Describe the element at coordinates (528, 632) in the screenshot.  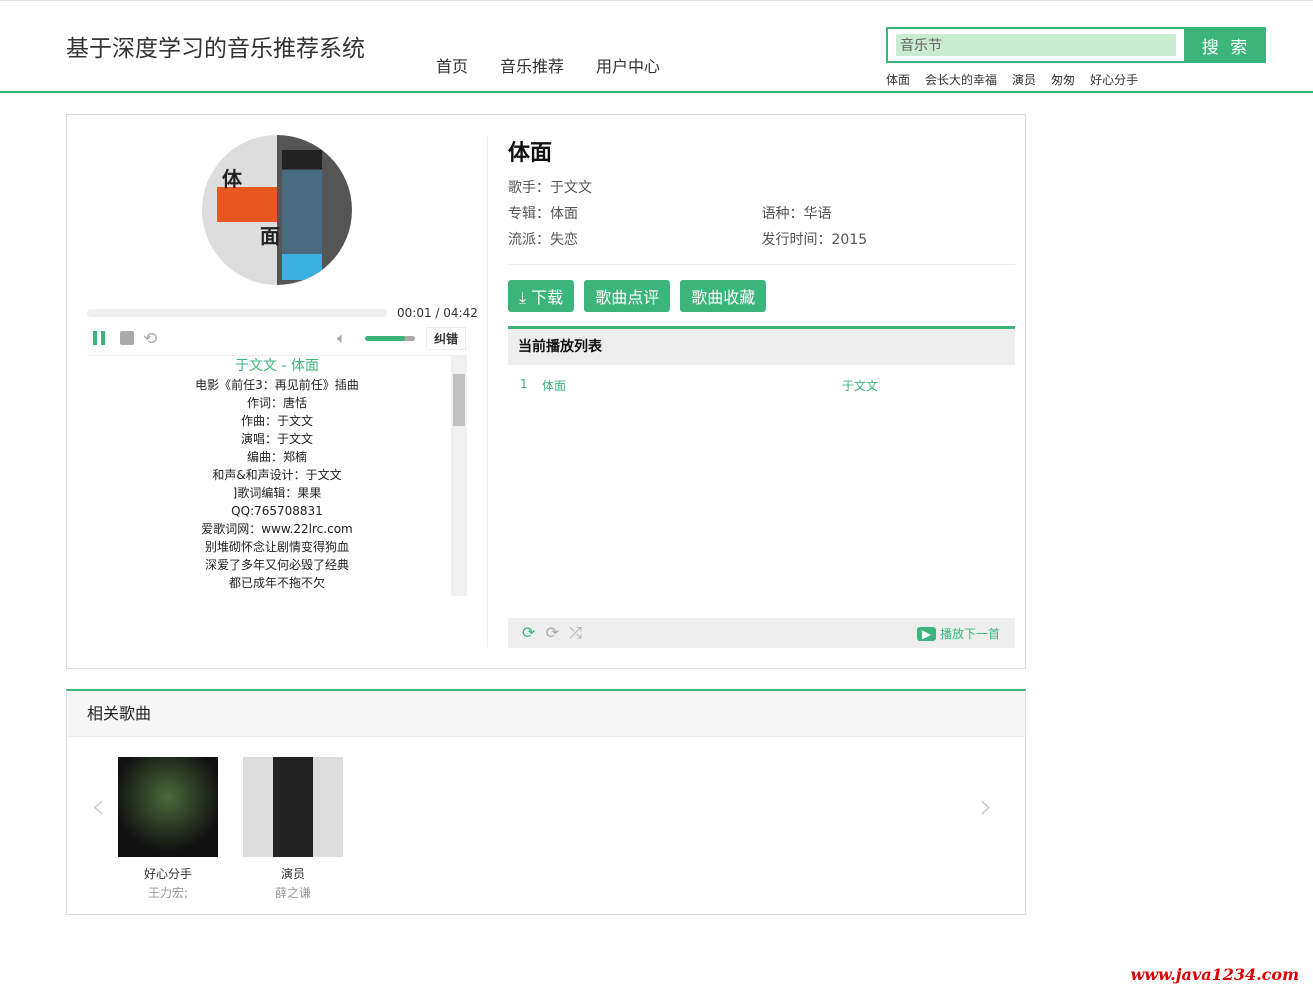
I see `loop-list-icon: ⟳` at that location.